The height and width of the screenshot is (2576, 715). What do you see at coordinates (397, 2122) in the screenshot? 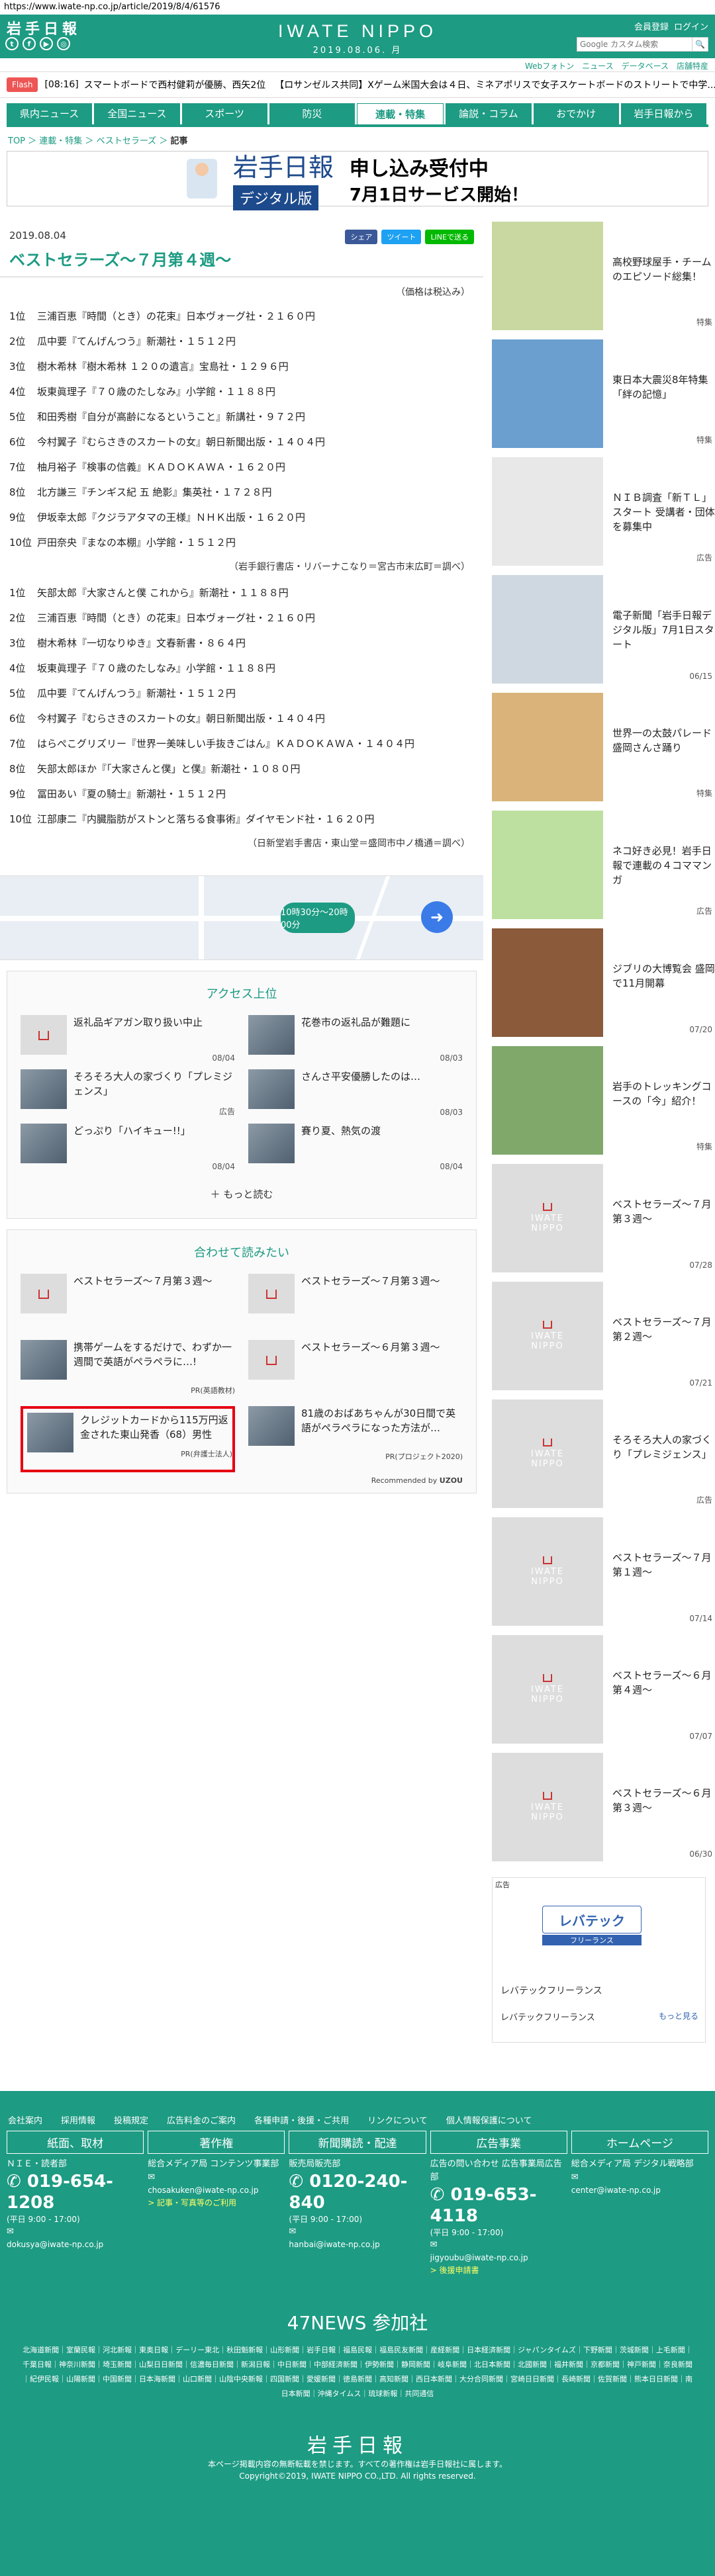
I see `footer-link: リンクについて` at bounding box center [397, 2122].